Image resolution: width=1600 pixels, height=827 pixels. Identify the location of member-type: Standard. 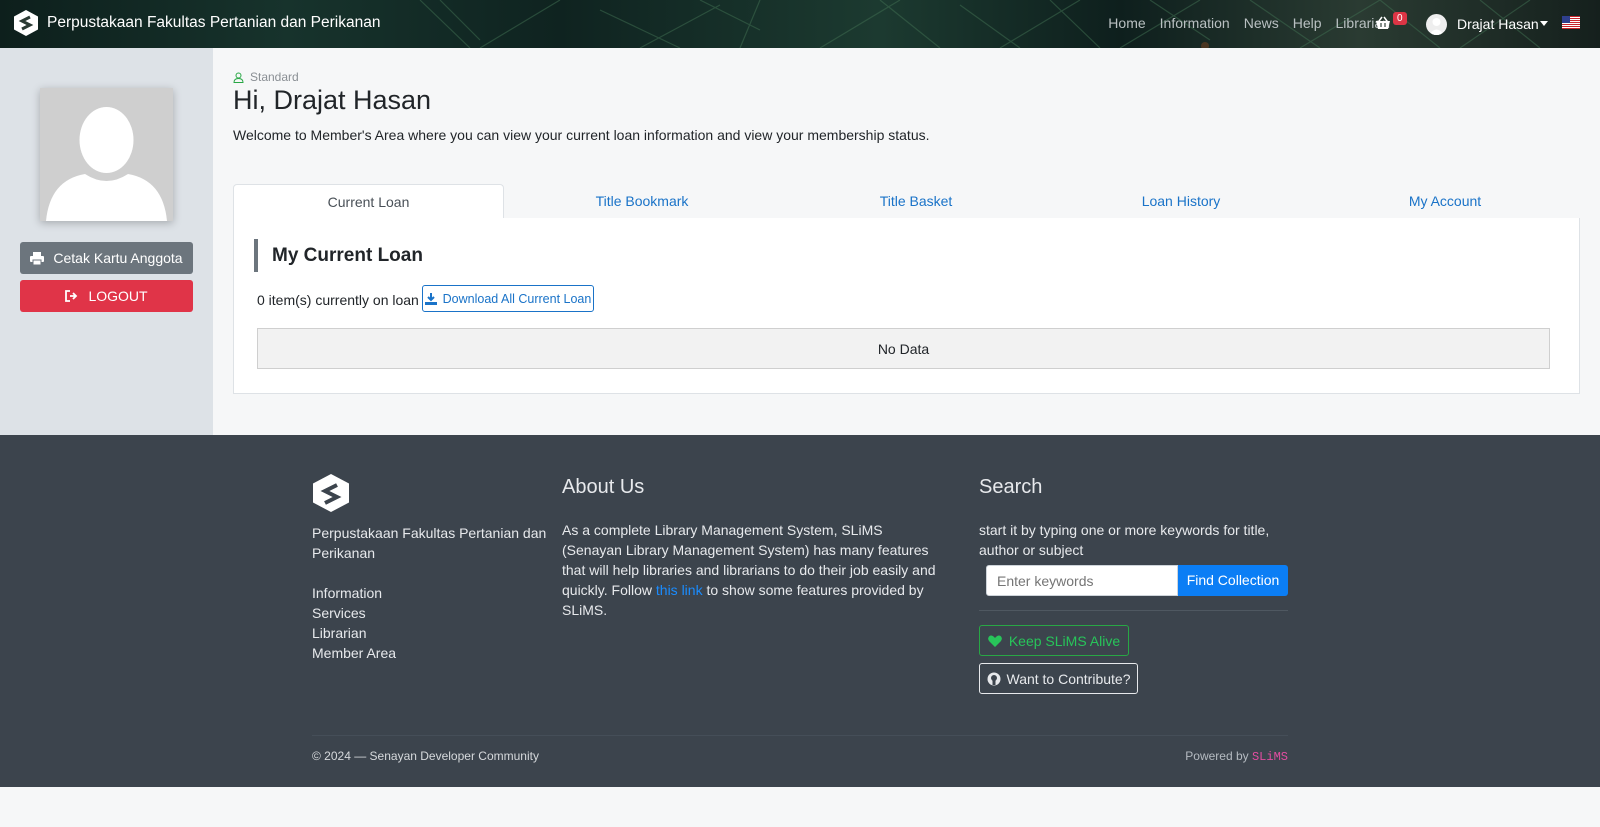
(266, 77).